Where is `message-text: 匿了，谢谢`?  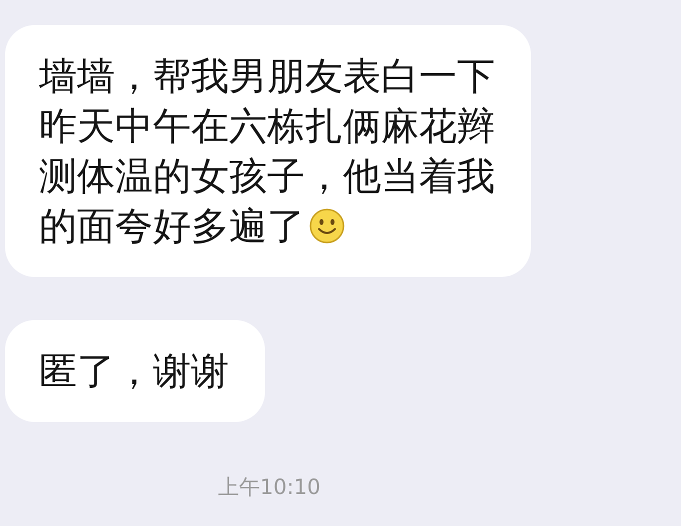
message-text: 匿了，谢谢 is located at coordinates (134, 371).